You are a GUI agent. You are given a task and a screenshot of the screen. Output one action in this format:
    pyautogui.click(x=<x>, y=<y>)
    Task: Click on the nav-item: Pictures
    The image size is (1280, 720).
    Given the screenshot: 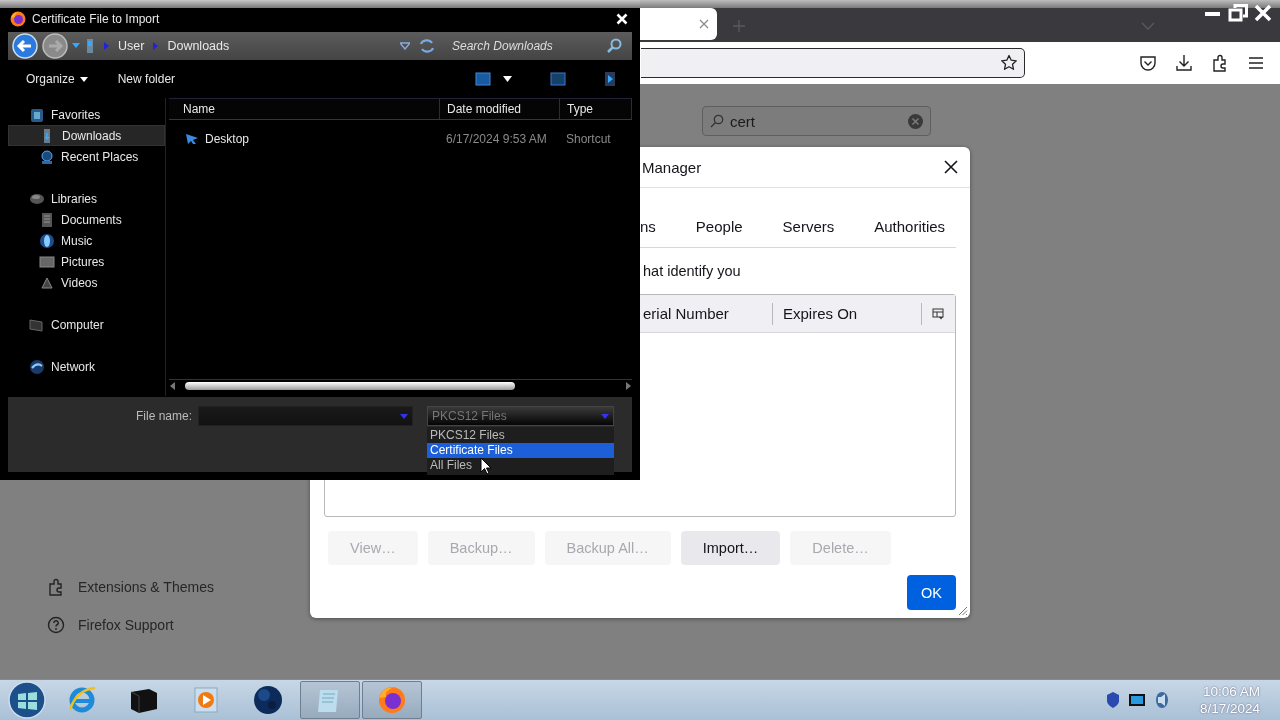 What is the action you would take?
    pyautogui.click(x=86, y=261)
    